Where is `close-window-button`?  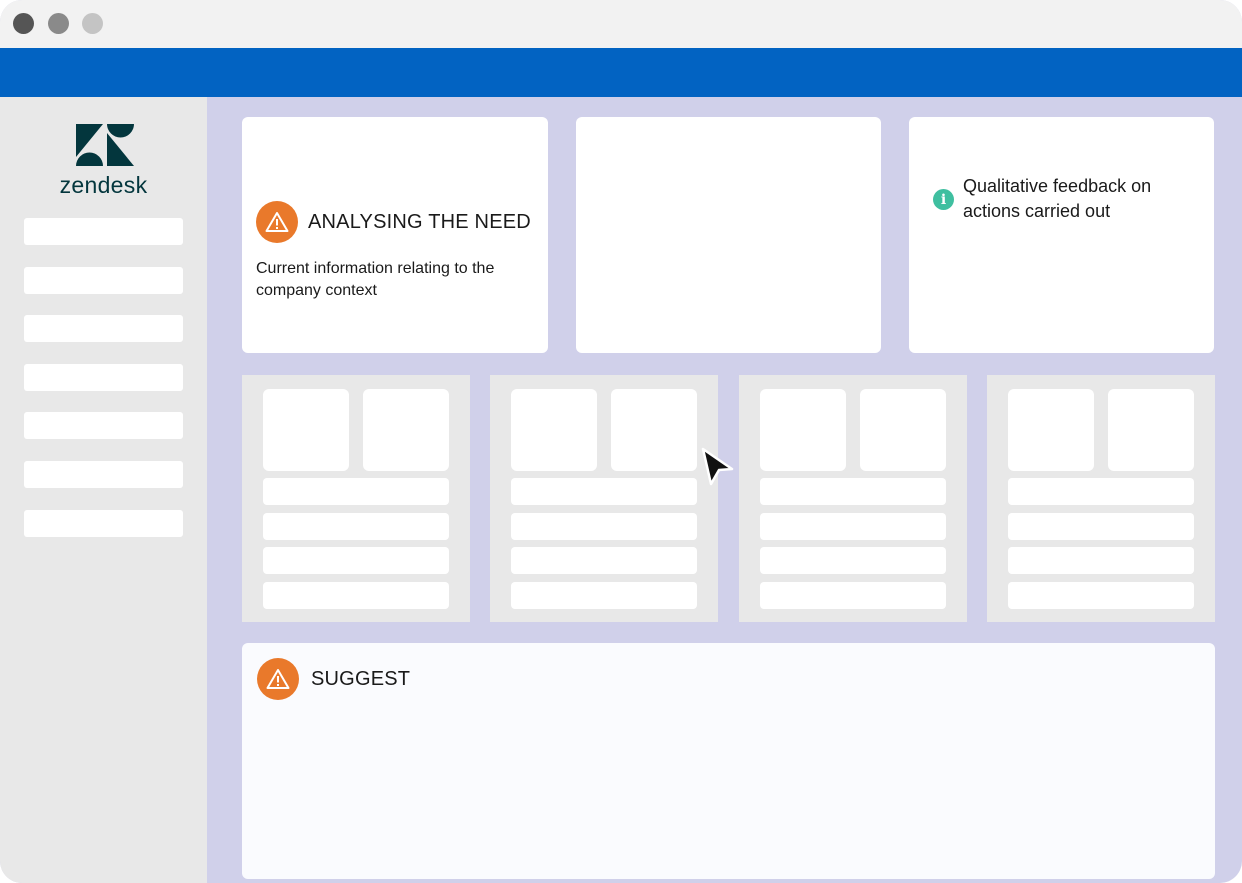 close-window-button is located at coordinates (23, 23).